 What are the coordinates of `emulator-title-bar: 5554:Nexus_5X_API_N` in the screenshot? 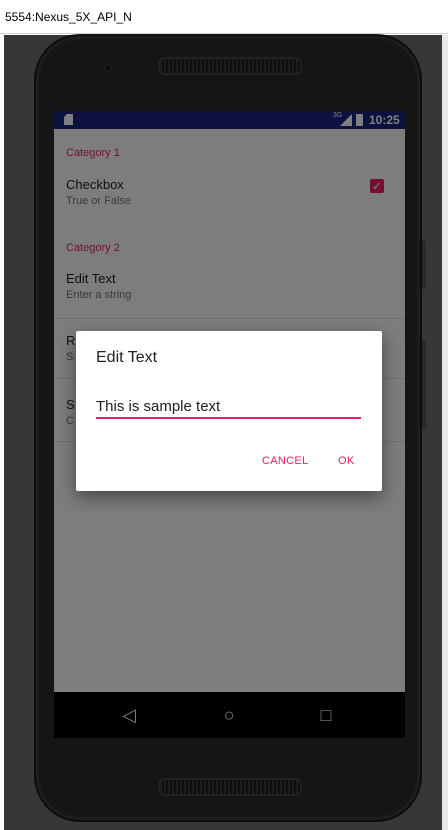 It's located at (224, 17).